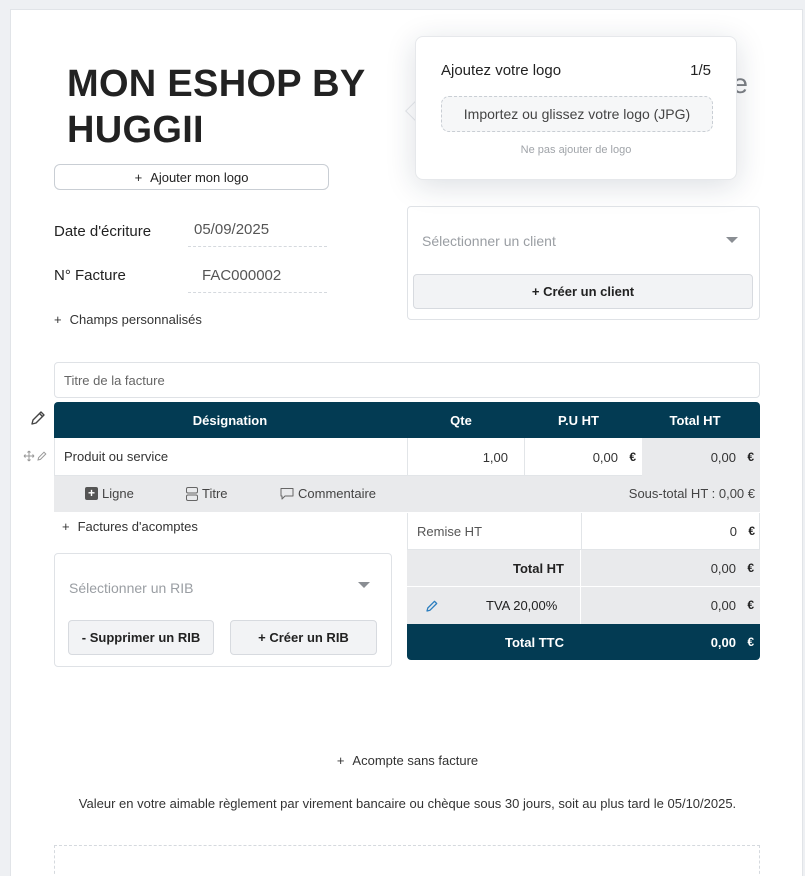 This screenshot has height=876, width=805. Describe the element at coordinates (605, 457) in the screenshot. I see `row-unit-price: 0,00` at that location.